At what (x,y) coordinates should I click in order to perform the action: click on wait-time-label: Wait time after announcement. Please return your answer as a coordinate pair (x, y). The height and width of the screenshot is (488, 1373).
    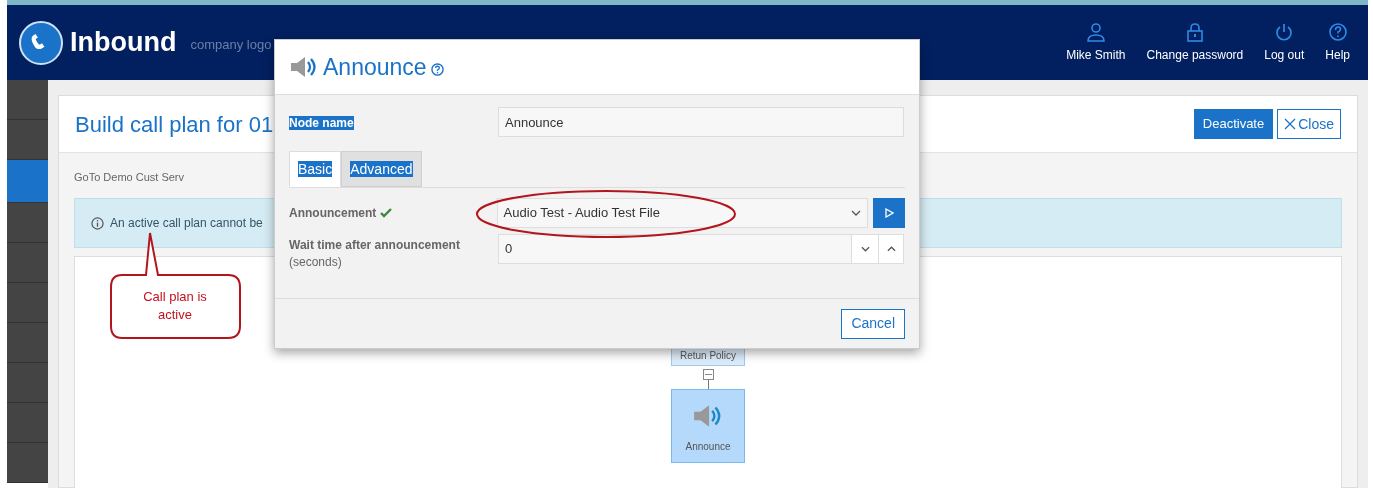
    Looking at the image, I should click on (375, 245).